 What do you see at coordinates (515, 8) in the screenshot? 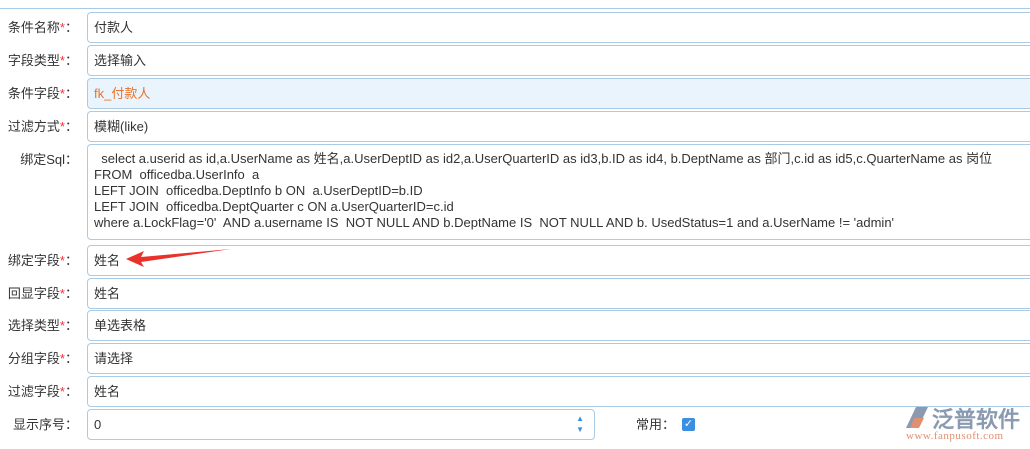
I see `top-divider` at bounding box center [515, 8].